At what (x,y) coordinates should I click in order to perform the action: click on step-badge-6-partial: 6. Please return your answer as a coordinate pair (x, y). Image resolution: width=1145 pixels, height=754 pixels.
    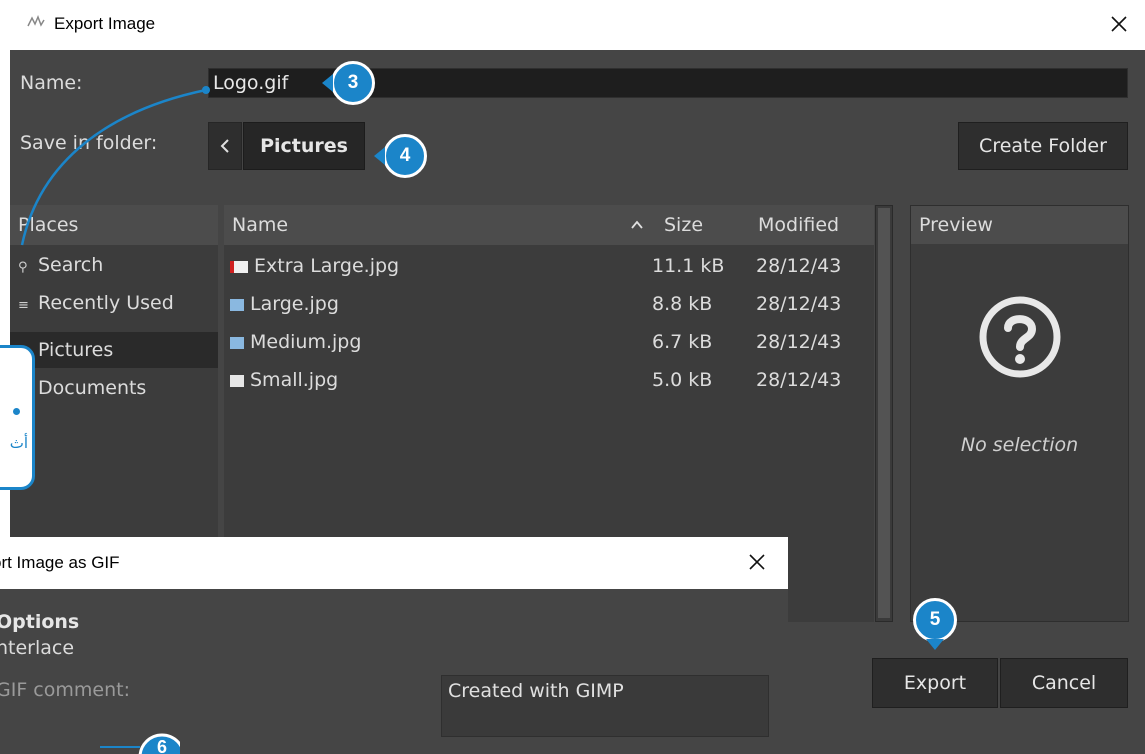
    Looking at the image, I should click on (140, 743).